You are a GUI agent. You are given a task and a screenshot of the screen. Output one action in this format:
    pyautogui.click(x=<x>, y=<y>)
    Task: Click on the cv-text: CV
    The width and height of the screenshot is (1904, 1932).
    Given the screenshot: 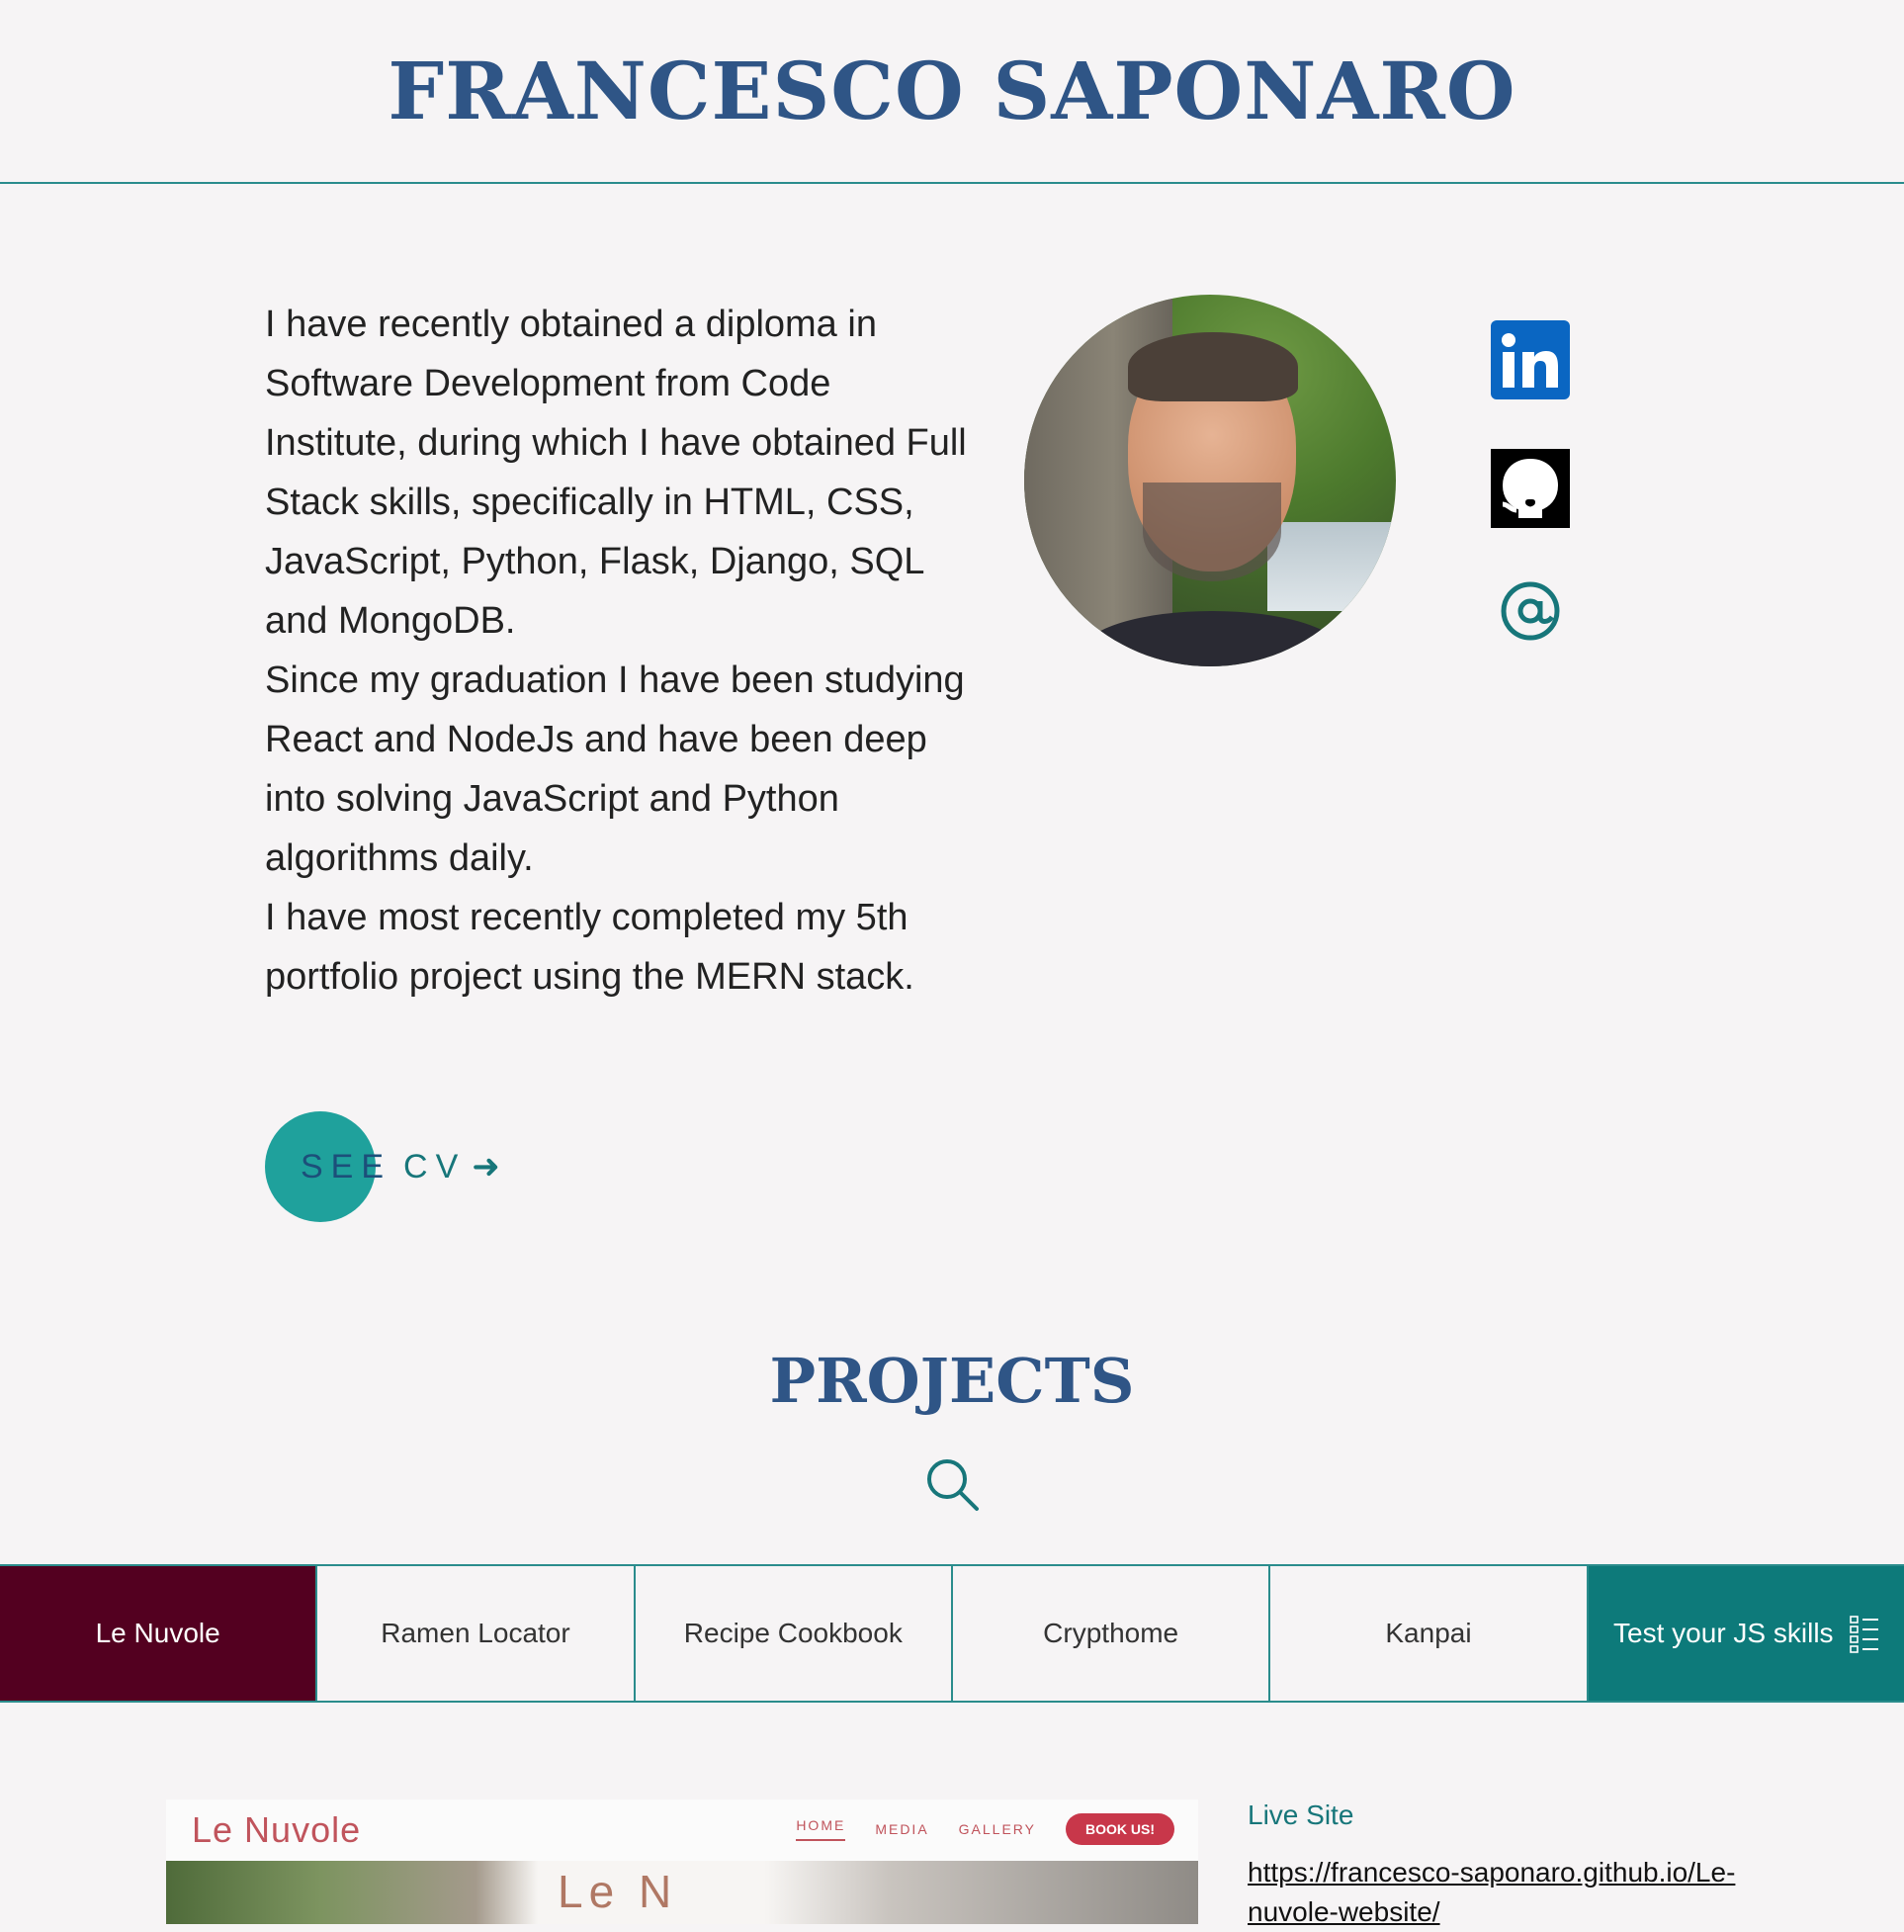 What is the action you would take?
    pyautogui.click(x=435, y=1167)
    